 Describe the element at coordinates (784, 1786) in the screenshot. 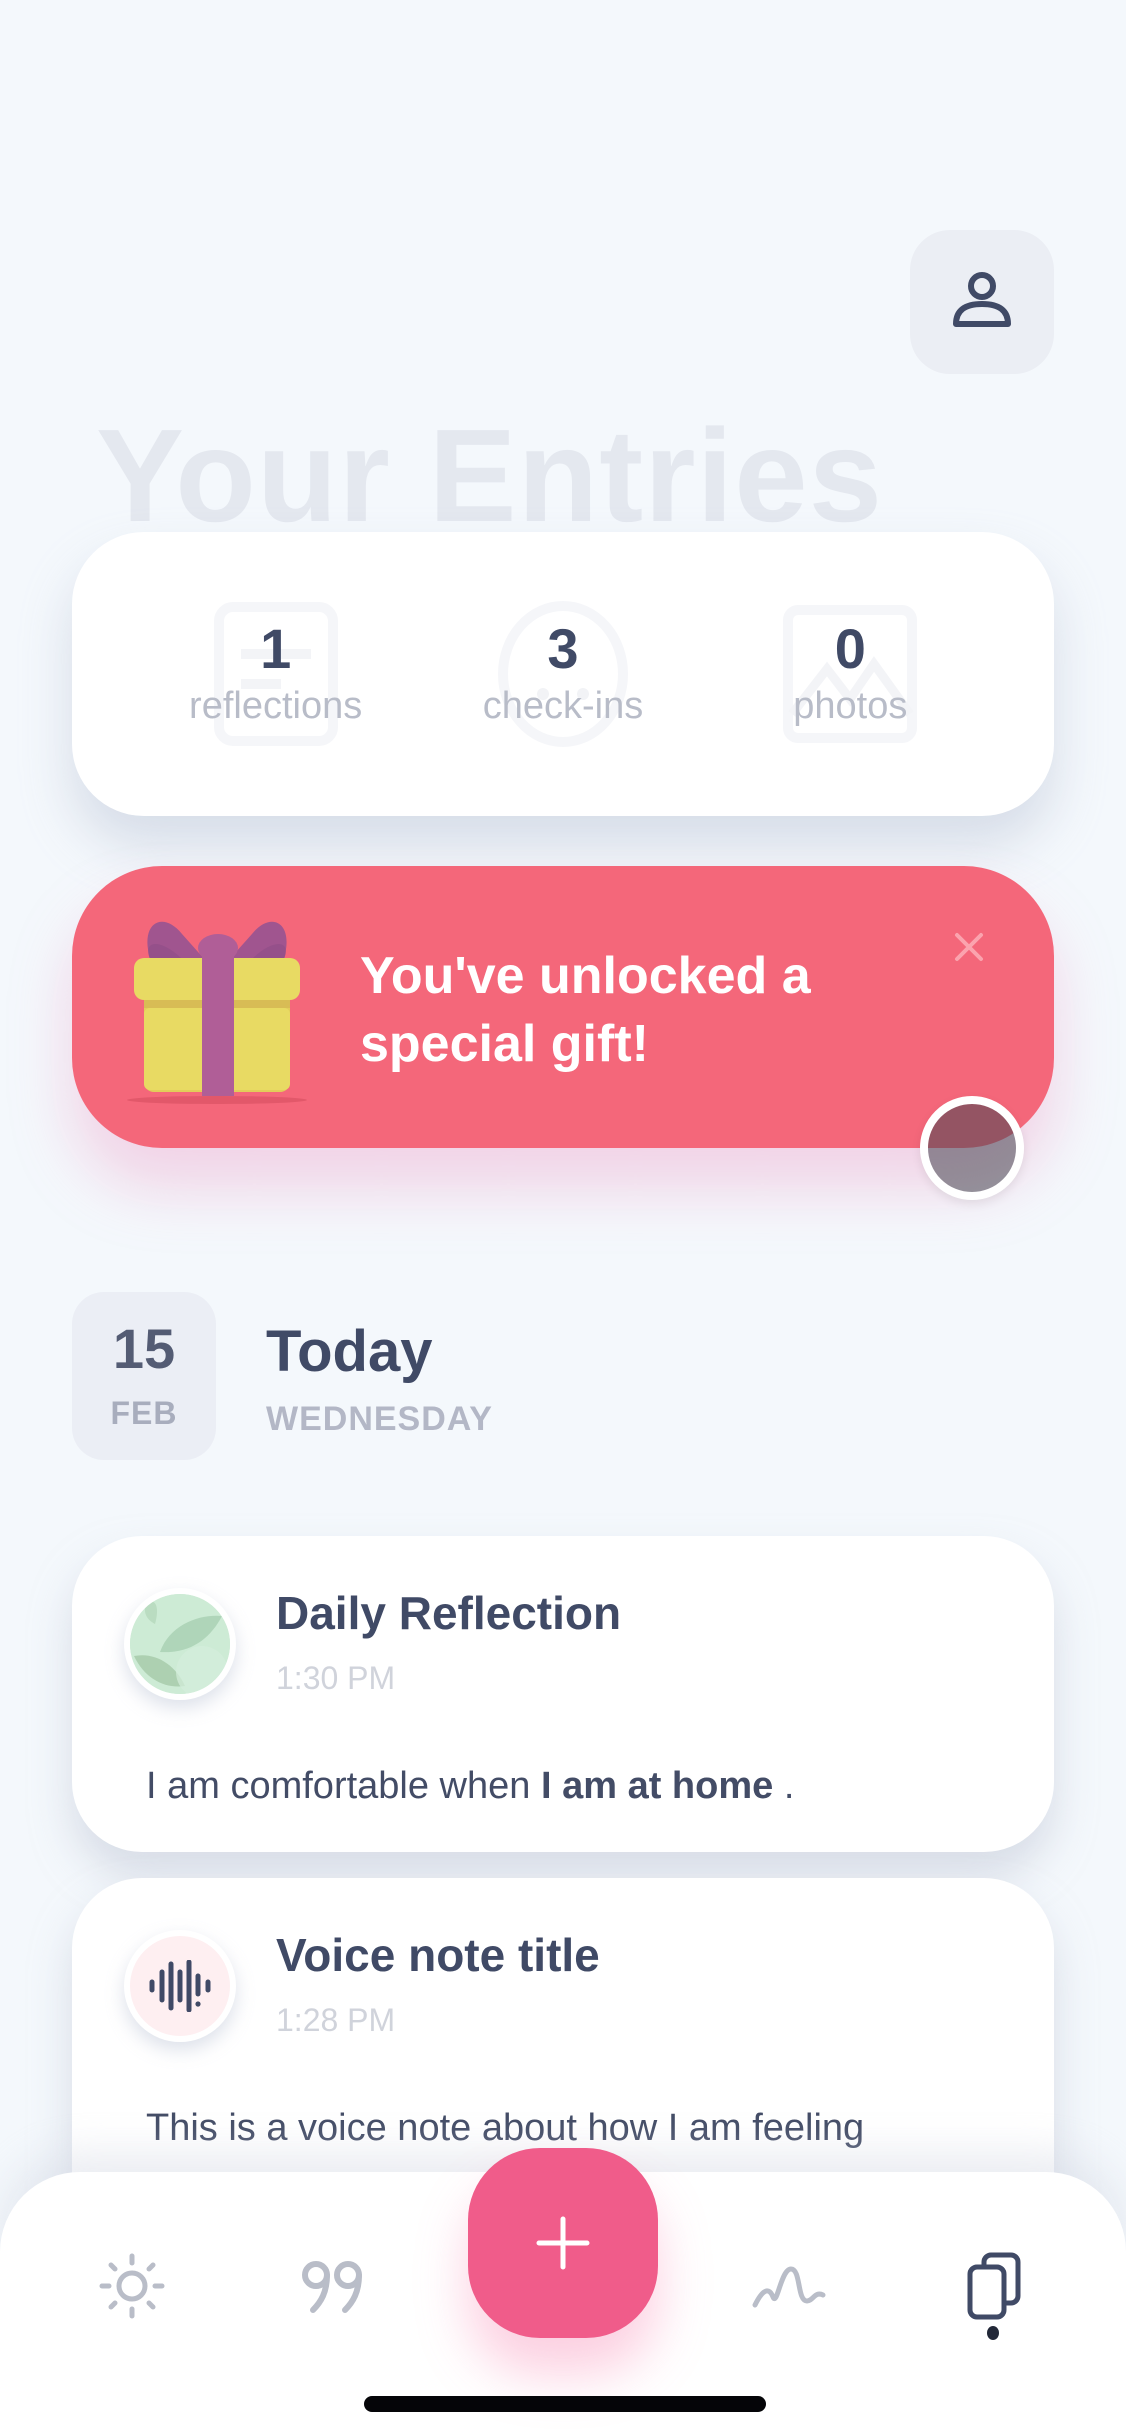

I see `entry-body-suffix: .` at that location.